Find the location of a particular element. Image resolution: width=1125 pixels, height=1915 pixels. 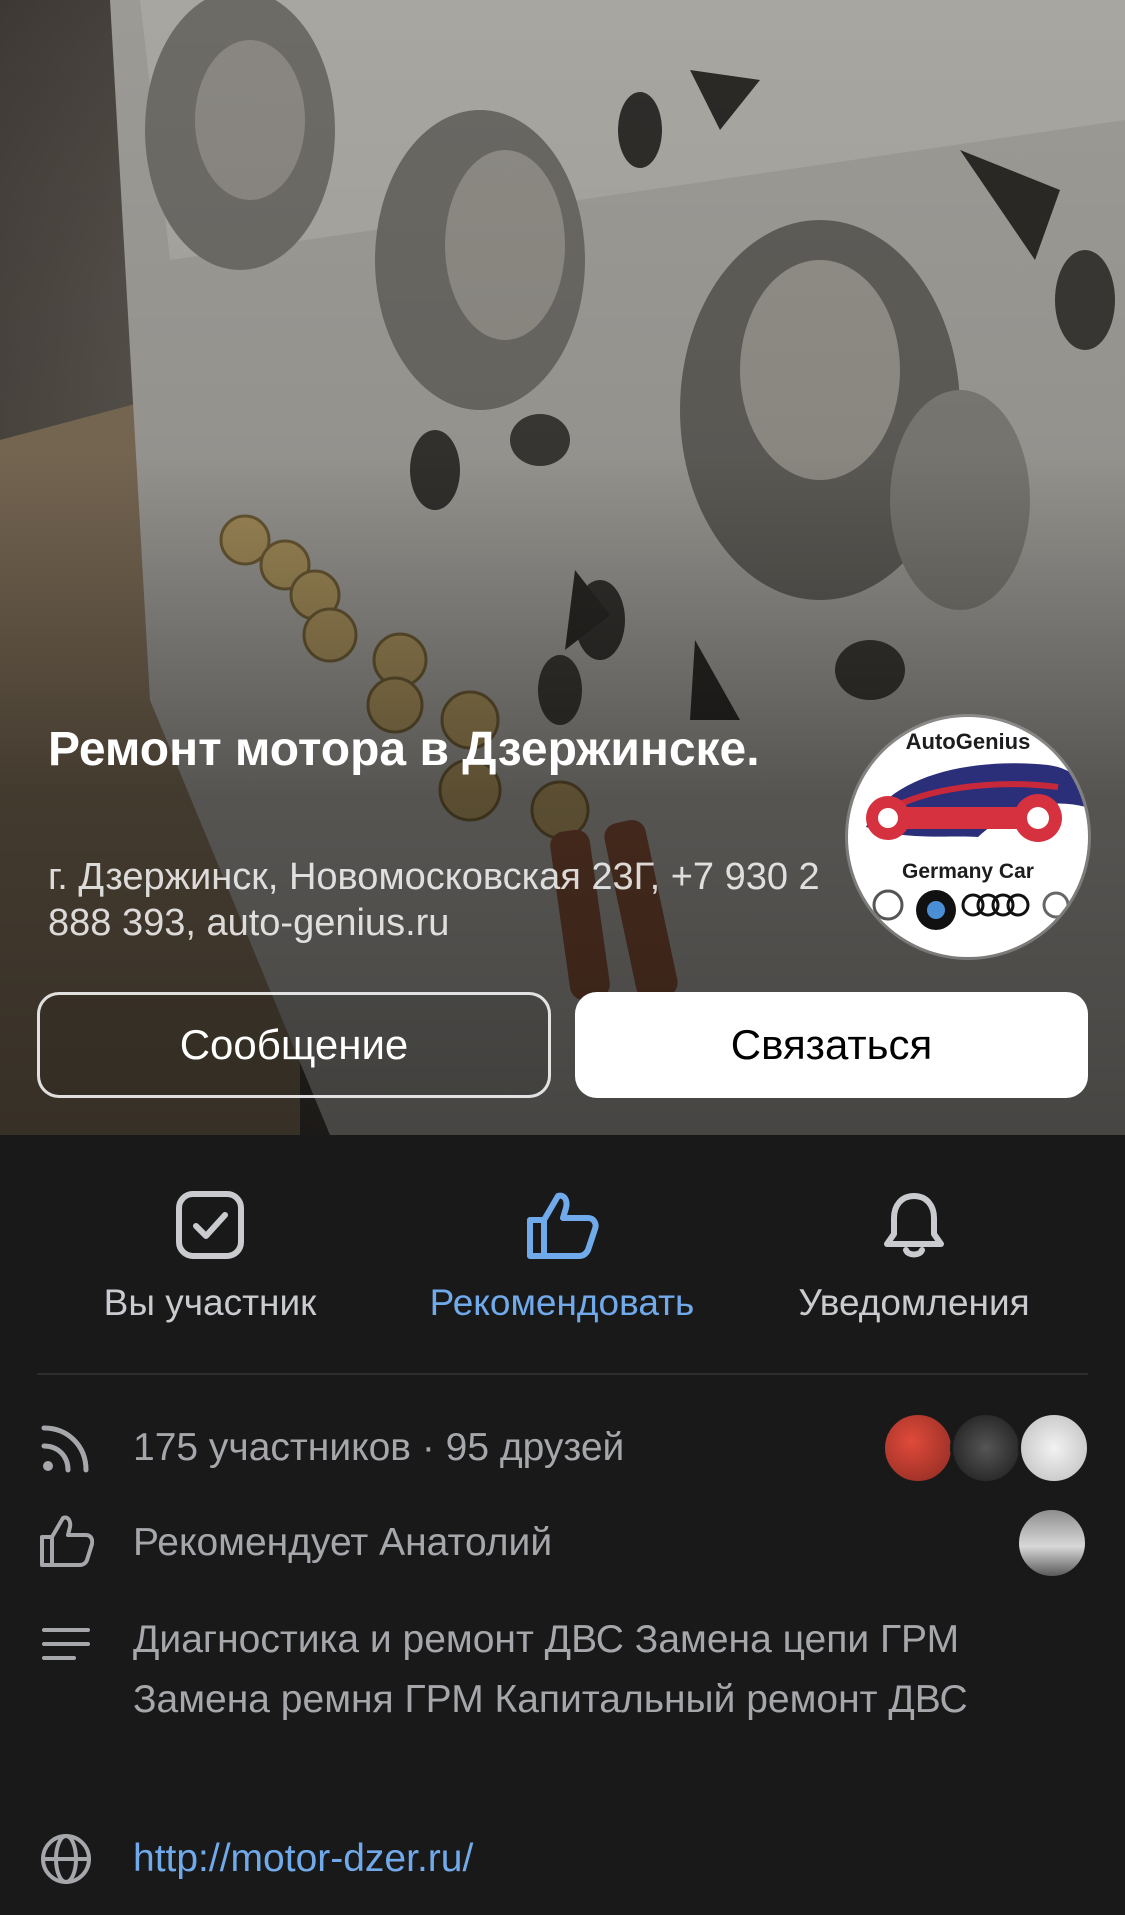

globe-icon is located at coordinates (66, 1859).